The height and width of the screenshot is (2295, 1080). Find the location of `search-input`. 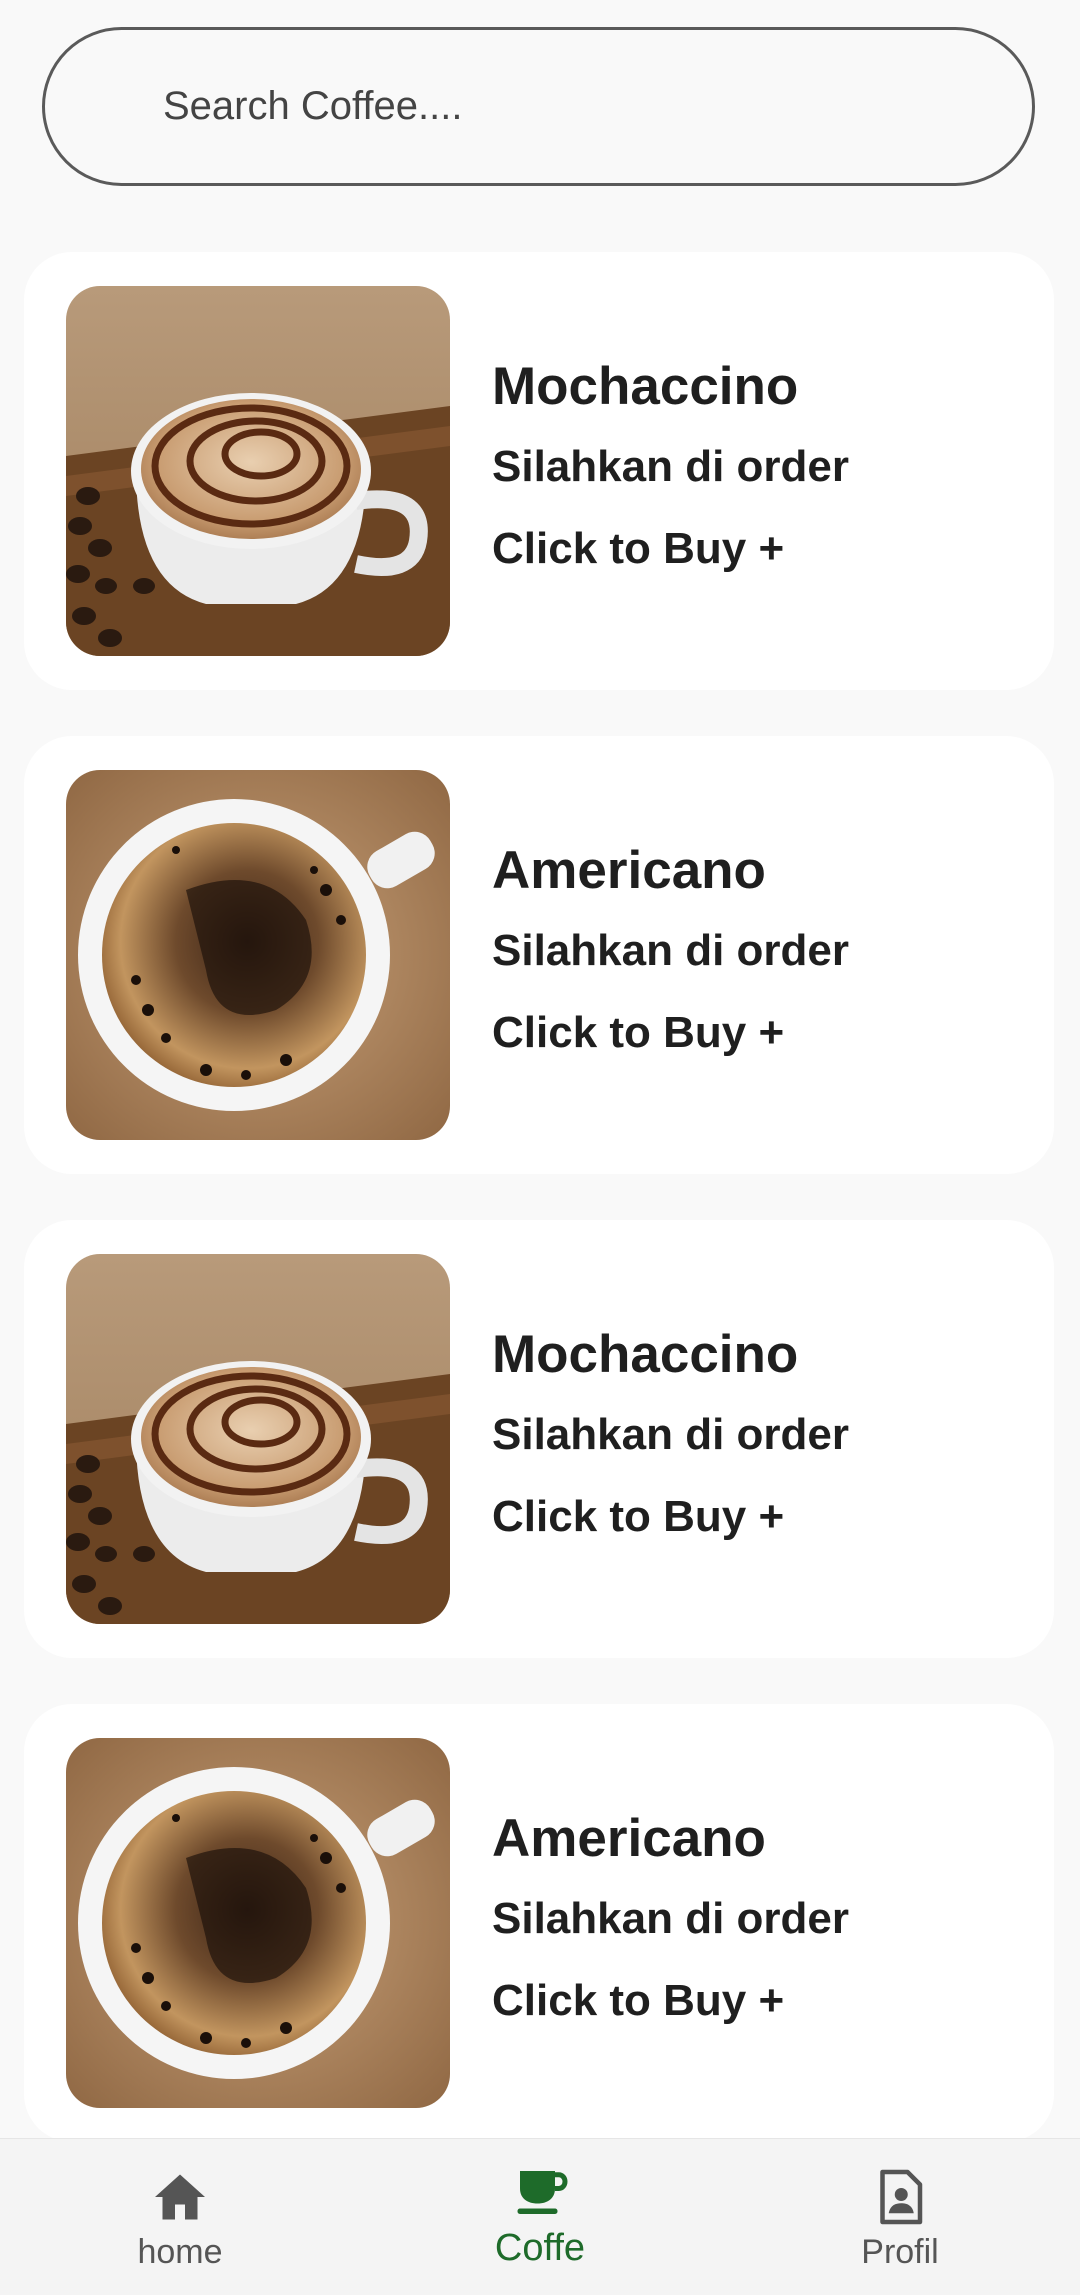

search-input is located at coordinates (573, 106).